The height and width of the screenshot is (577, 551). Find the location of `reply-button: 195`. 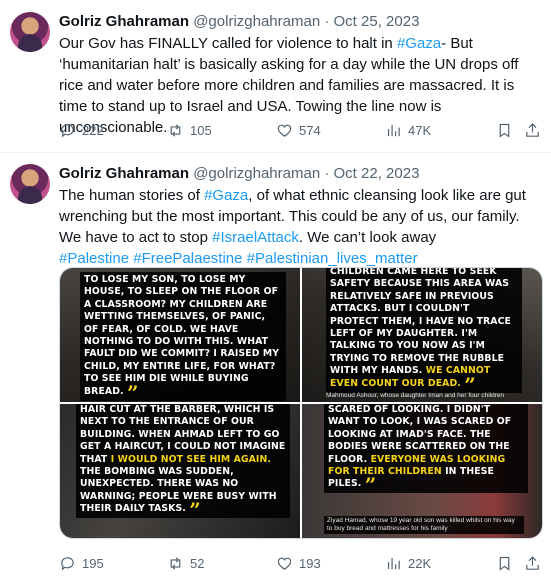

reply-button: 195 is located at coordinates (81, 563).